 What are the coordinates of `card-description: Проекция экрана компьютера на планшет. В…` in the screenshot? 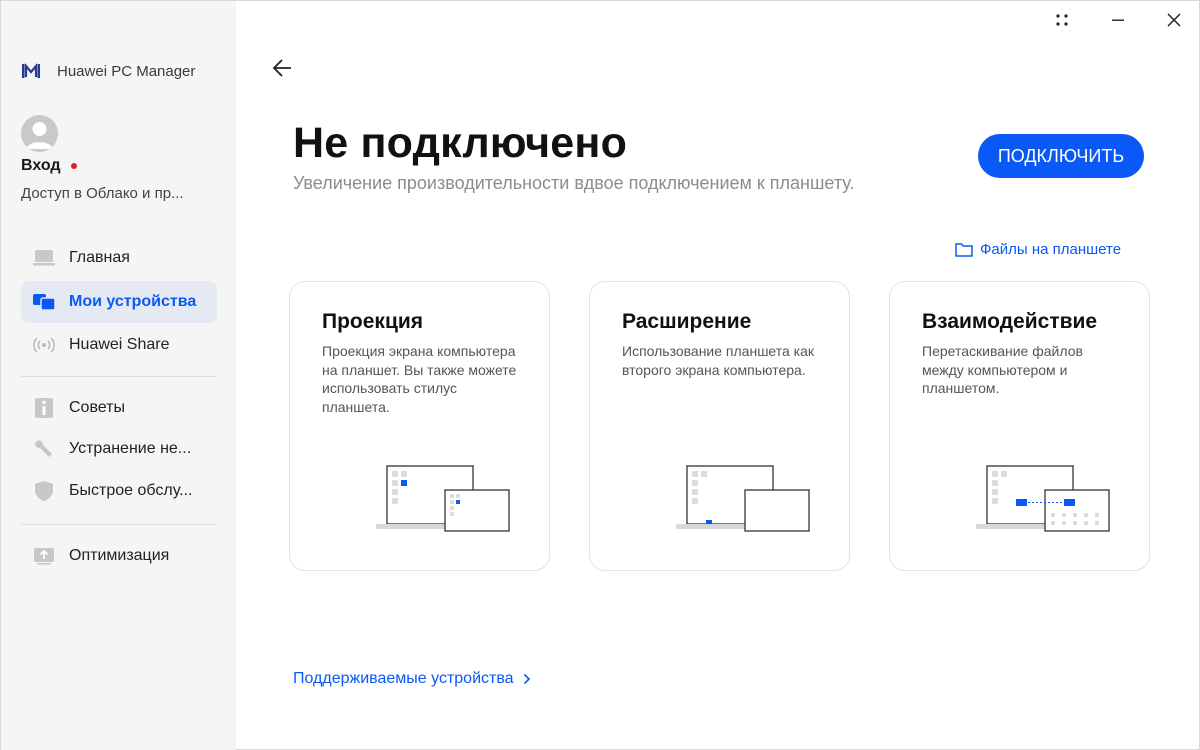 It's located at (419, 379).